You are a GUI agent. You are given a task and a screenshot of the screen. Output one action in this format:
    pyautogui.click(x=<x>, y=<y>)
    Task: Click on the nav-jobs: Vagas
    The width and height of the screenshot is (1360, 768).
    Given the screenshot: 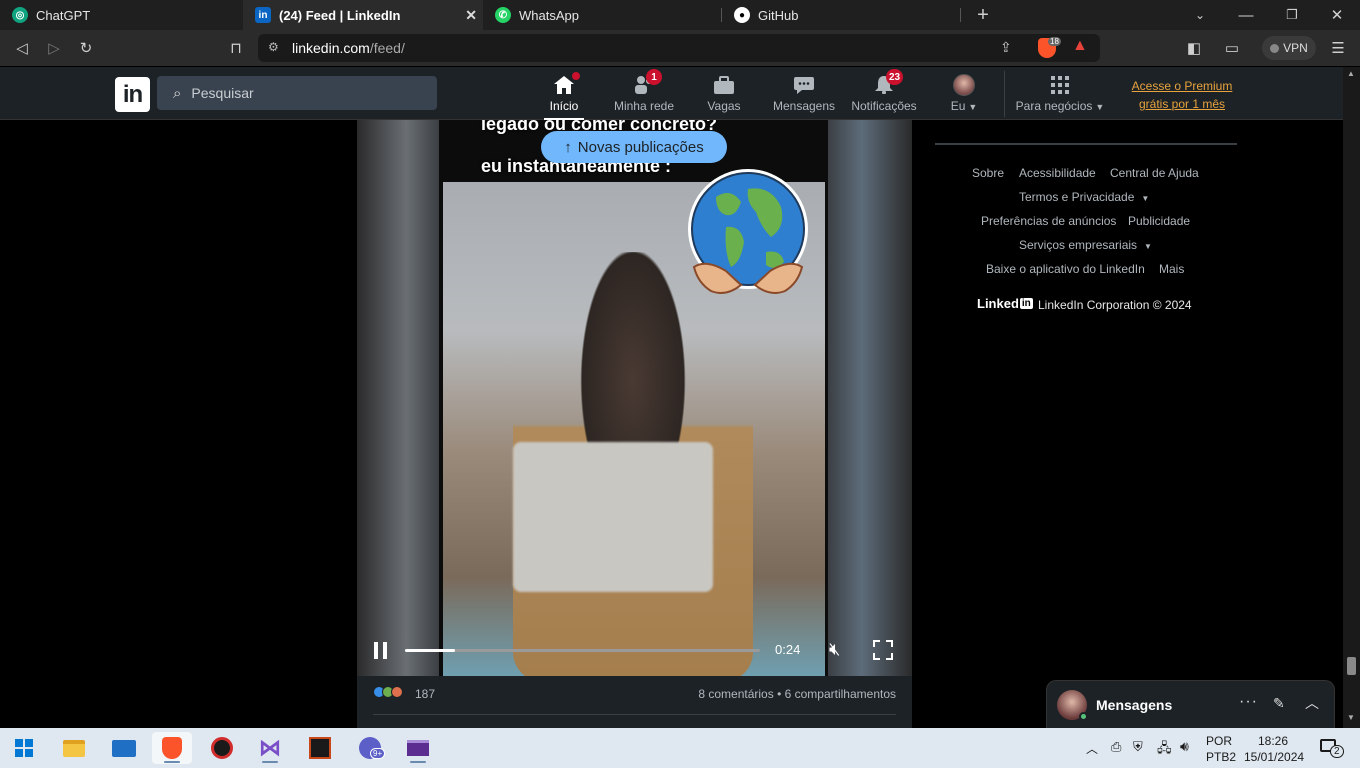 What is the action you would take?
    pyautogui.click(x=724, y=93)
    